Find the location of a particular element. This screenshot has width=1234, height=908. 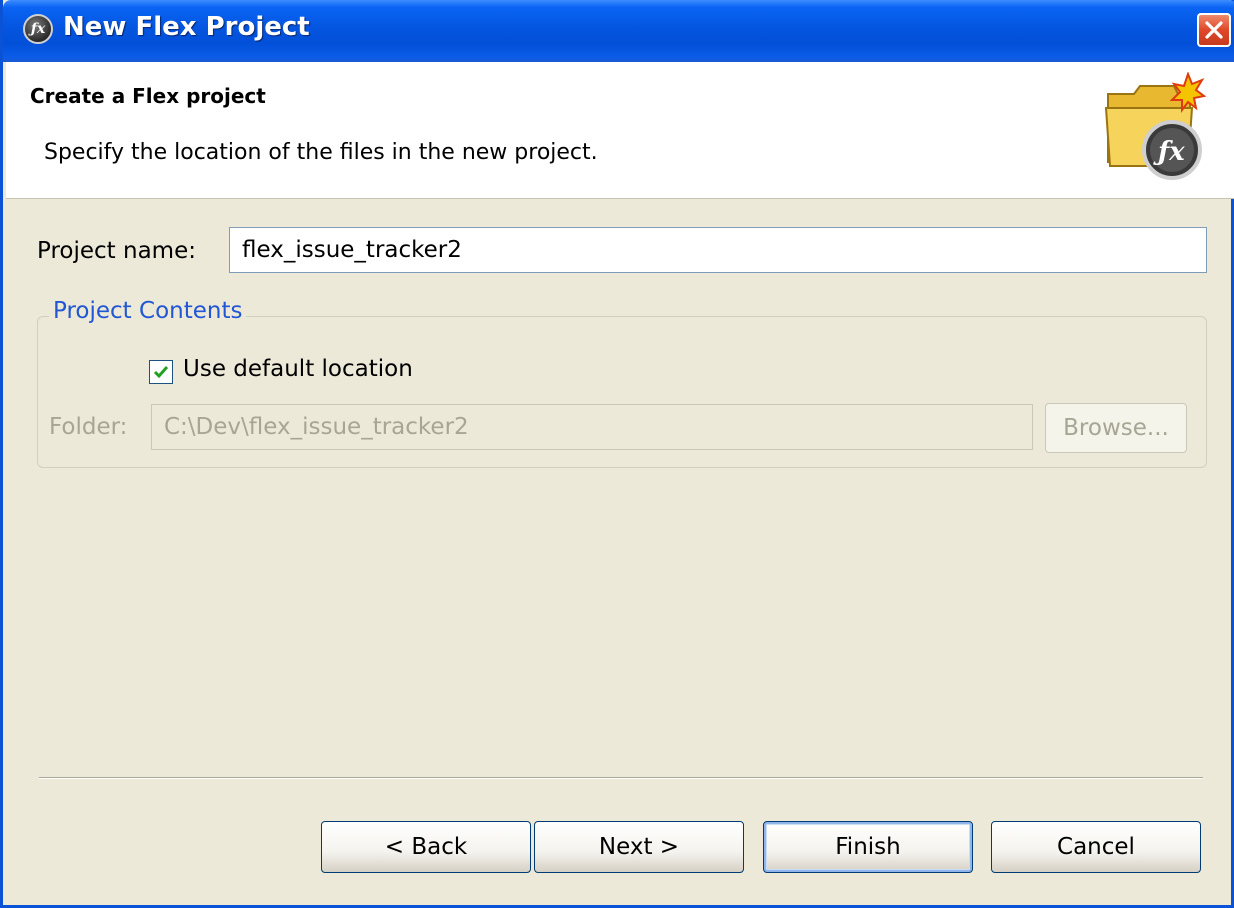

next-button: Next > is located at coordinates (639, 847).